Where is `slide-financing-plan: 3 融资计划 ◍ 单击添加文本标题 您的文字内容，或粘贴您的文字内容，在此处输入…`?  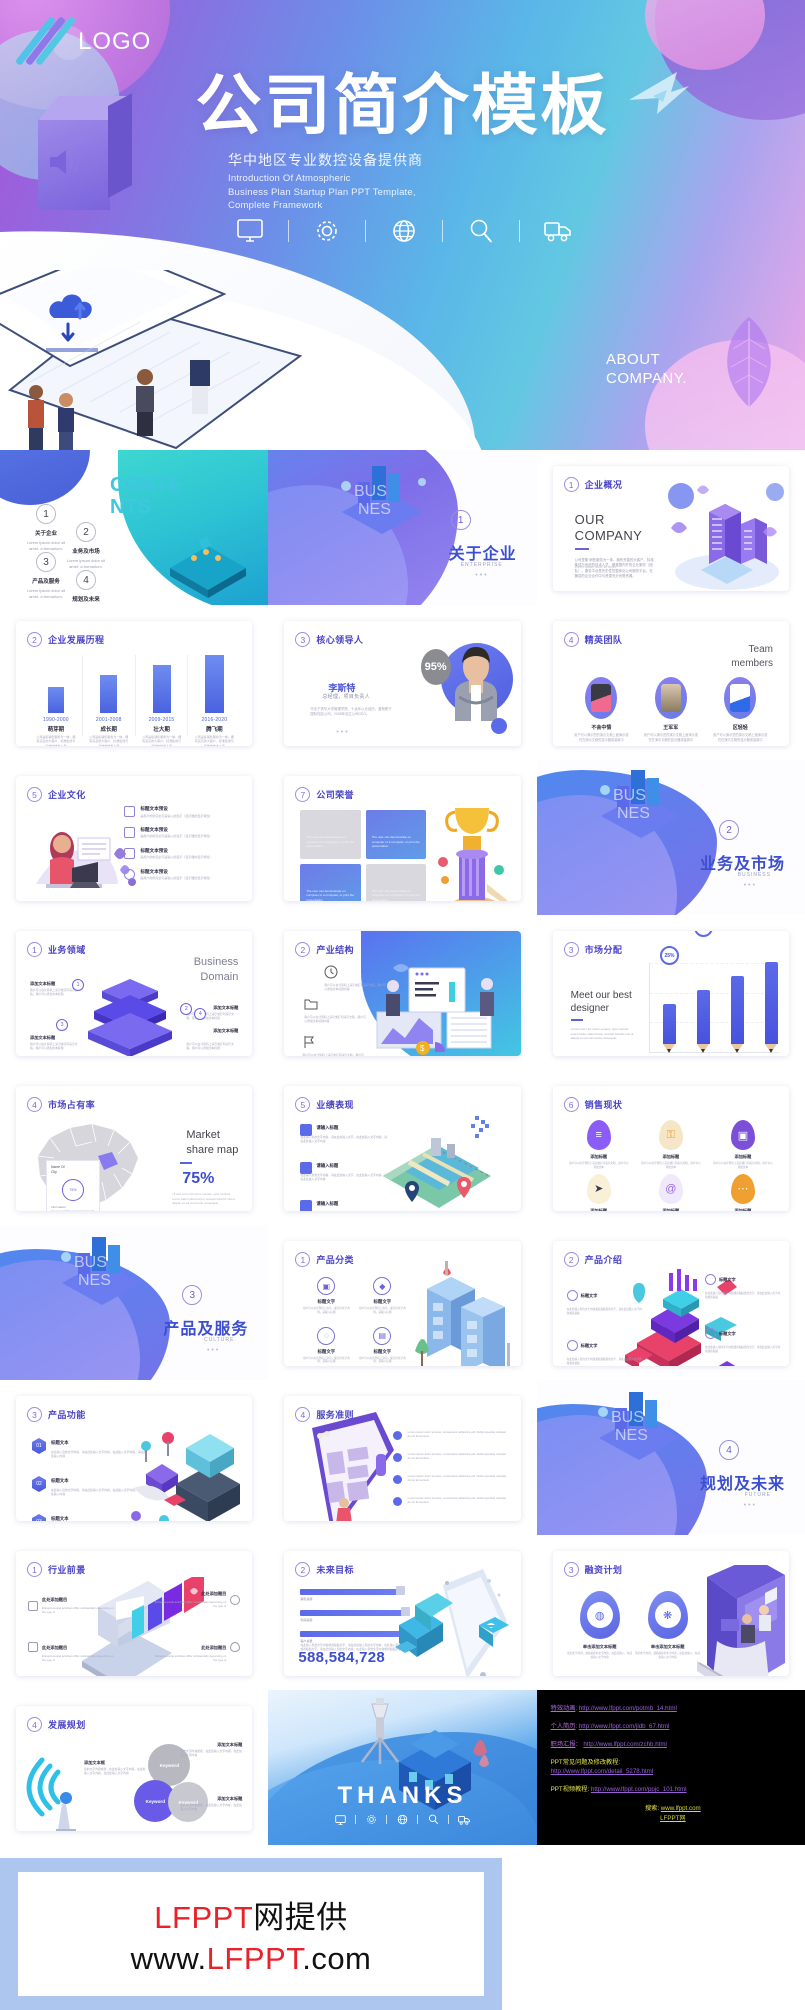 slide-financing-plan: 3 融资计划 ◍ 单击添加文本标题 您的文字内容，或粘贴您的文字内容，在此处输入… is located at coordinates (670, 1612).